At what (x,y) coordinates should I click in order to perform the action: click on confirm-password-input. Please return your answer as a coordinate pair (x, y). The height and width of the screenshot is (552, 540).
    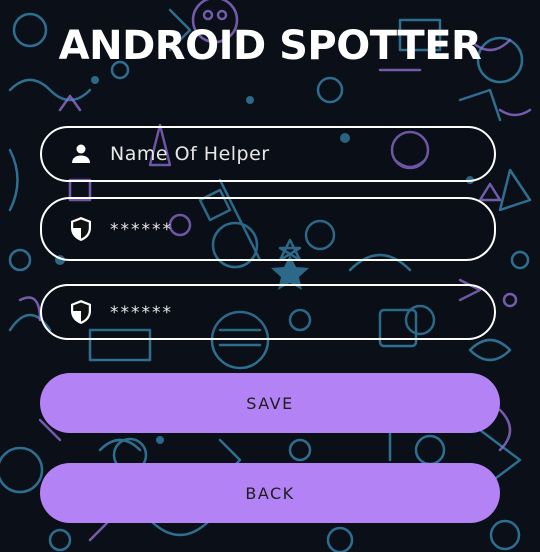
    Looking at the image, I should click on (290, 312).